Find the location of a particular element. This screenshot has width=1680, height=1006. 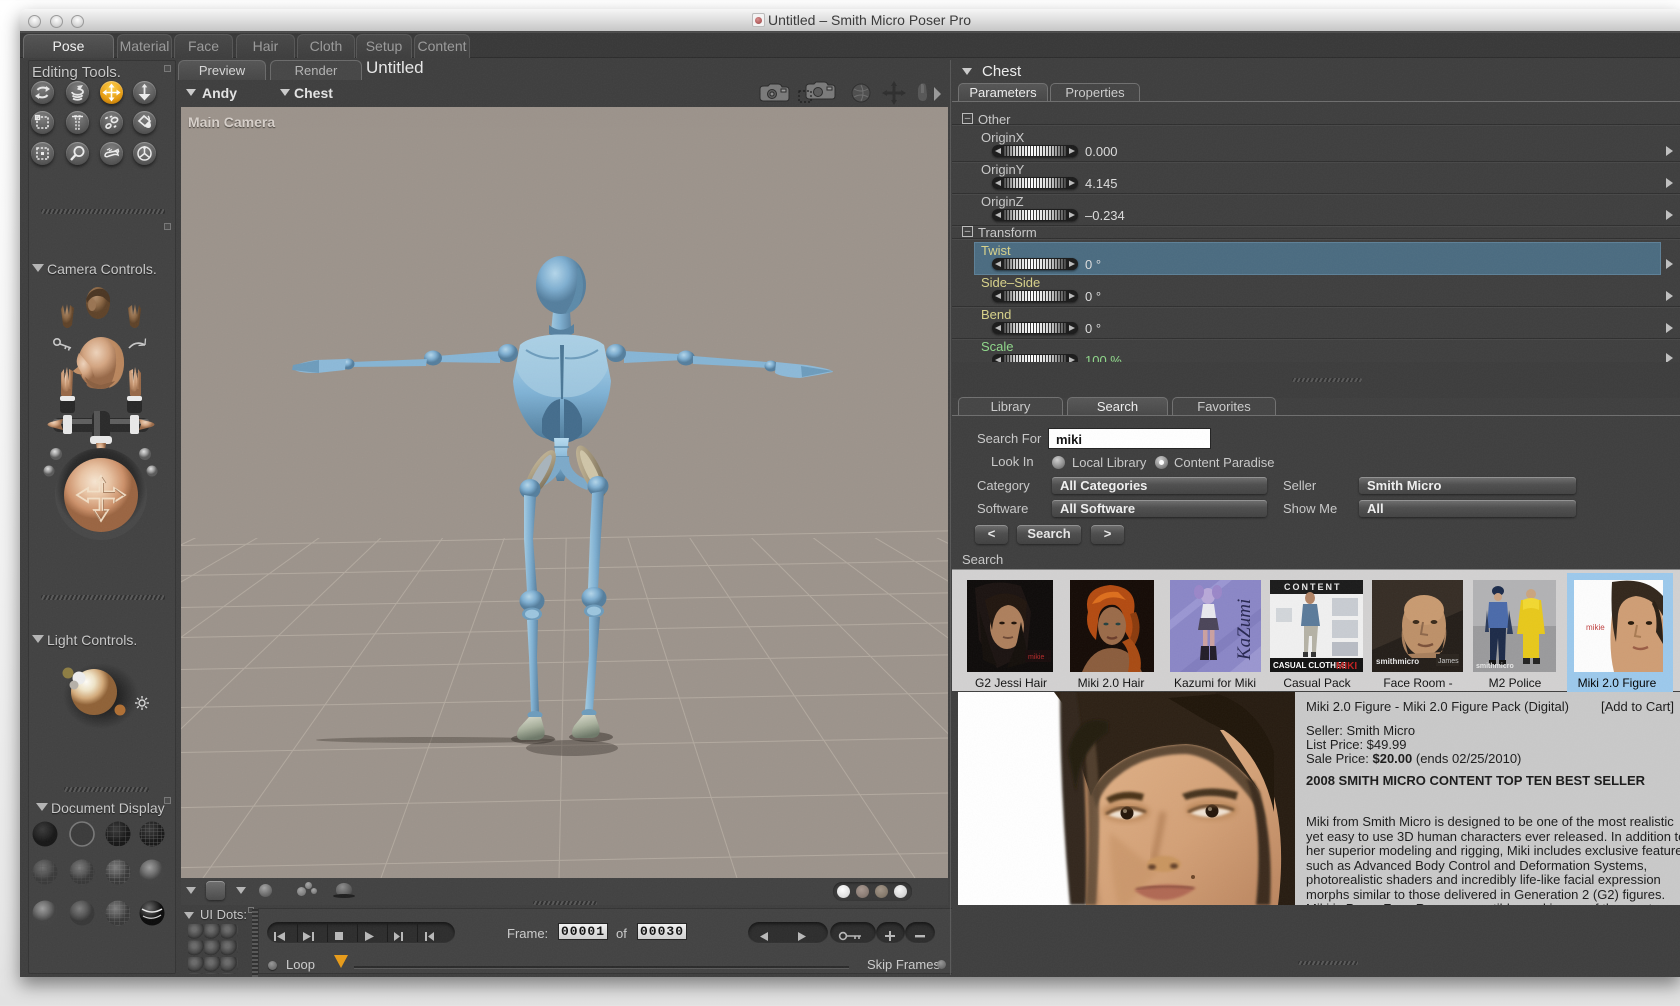

svg-text: KaZumi is located at coordinates (1244, 630).